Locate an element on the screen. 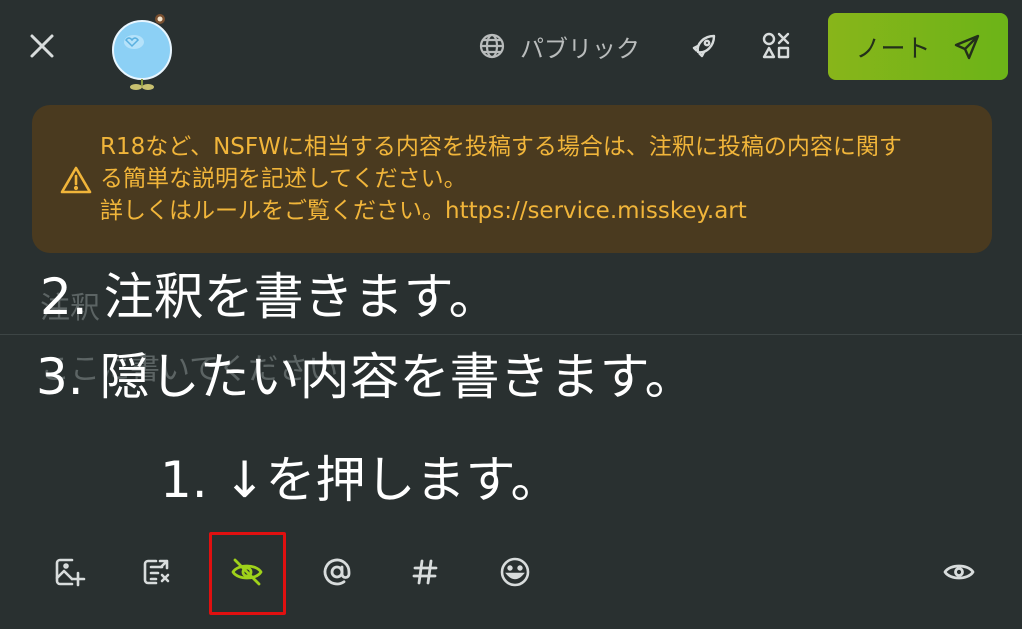  rocket-icon is located at coordinates (704, 46).